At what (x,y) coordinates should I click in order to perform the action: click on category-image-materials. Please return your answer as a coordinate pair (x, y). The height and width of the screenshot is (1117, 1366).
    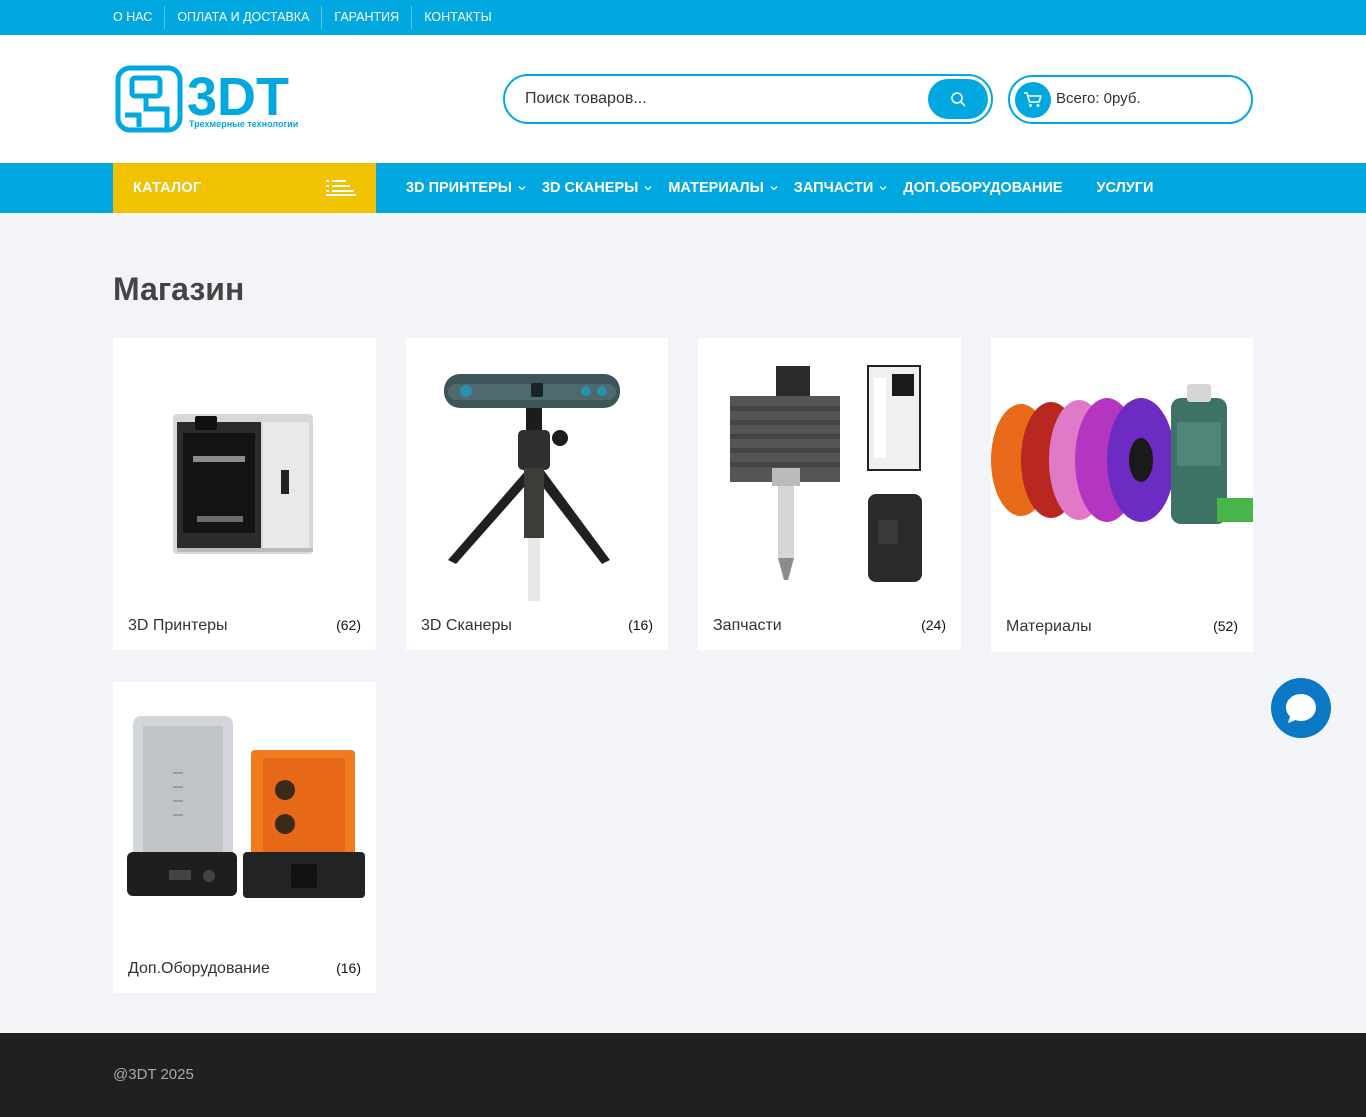
    Looking at the image, I should click on (1122, 454).